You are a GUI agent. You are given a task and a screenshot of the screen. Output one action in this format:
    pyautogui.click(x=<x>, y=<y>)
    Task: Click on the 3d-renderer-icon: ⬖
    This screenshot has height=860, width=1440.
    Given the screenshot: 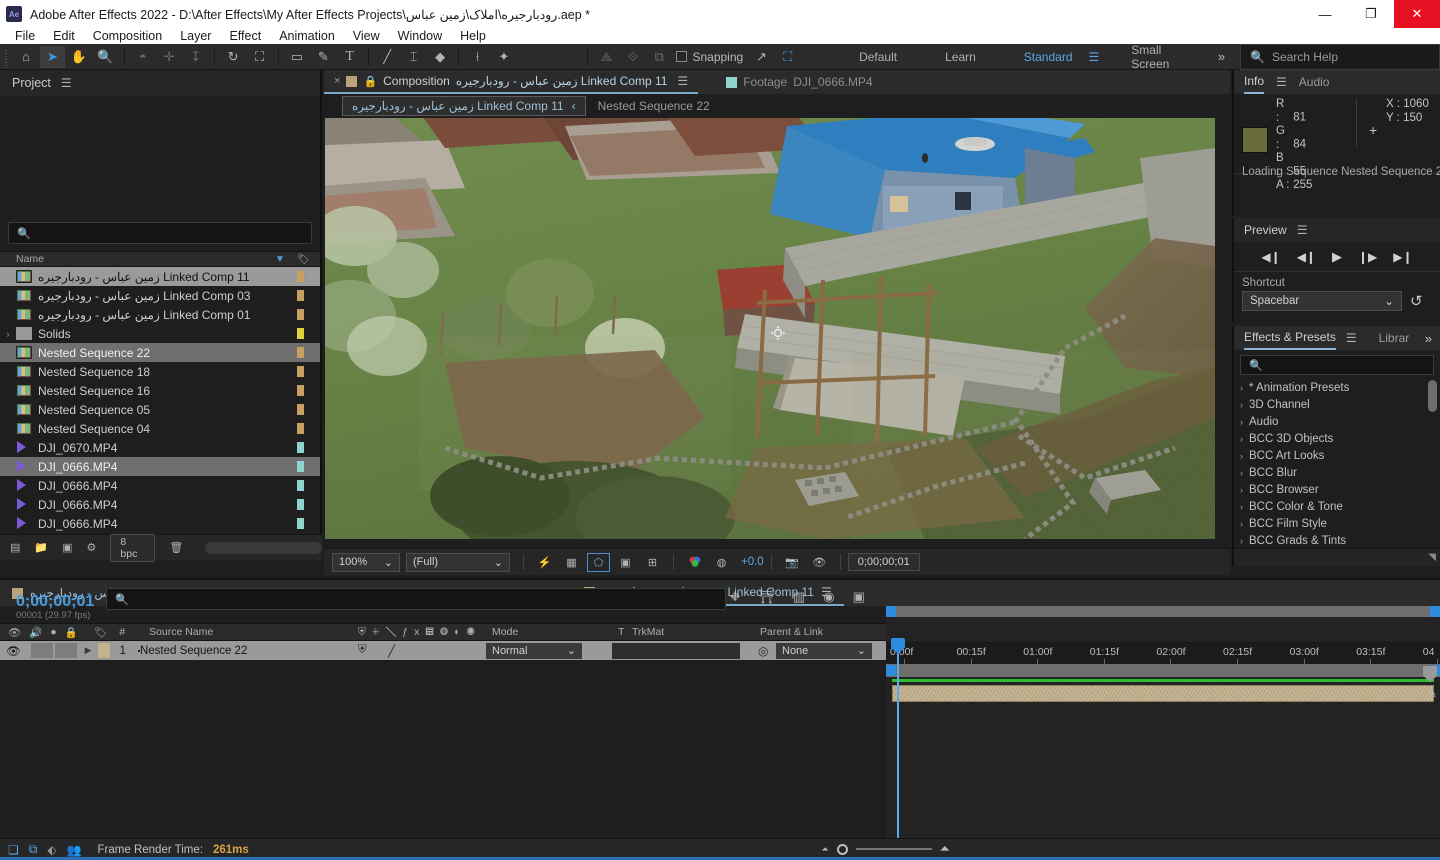 What is the action you would take?
    pyautogui.click(x=51, y=850)
    